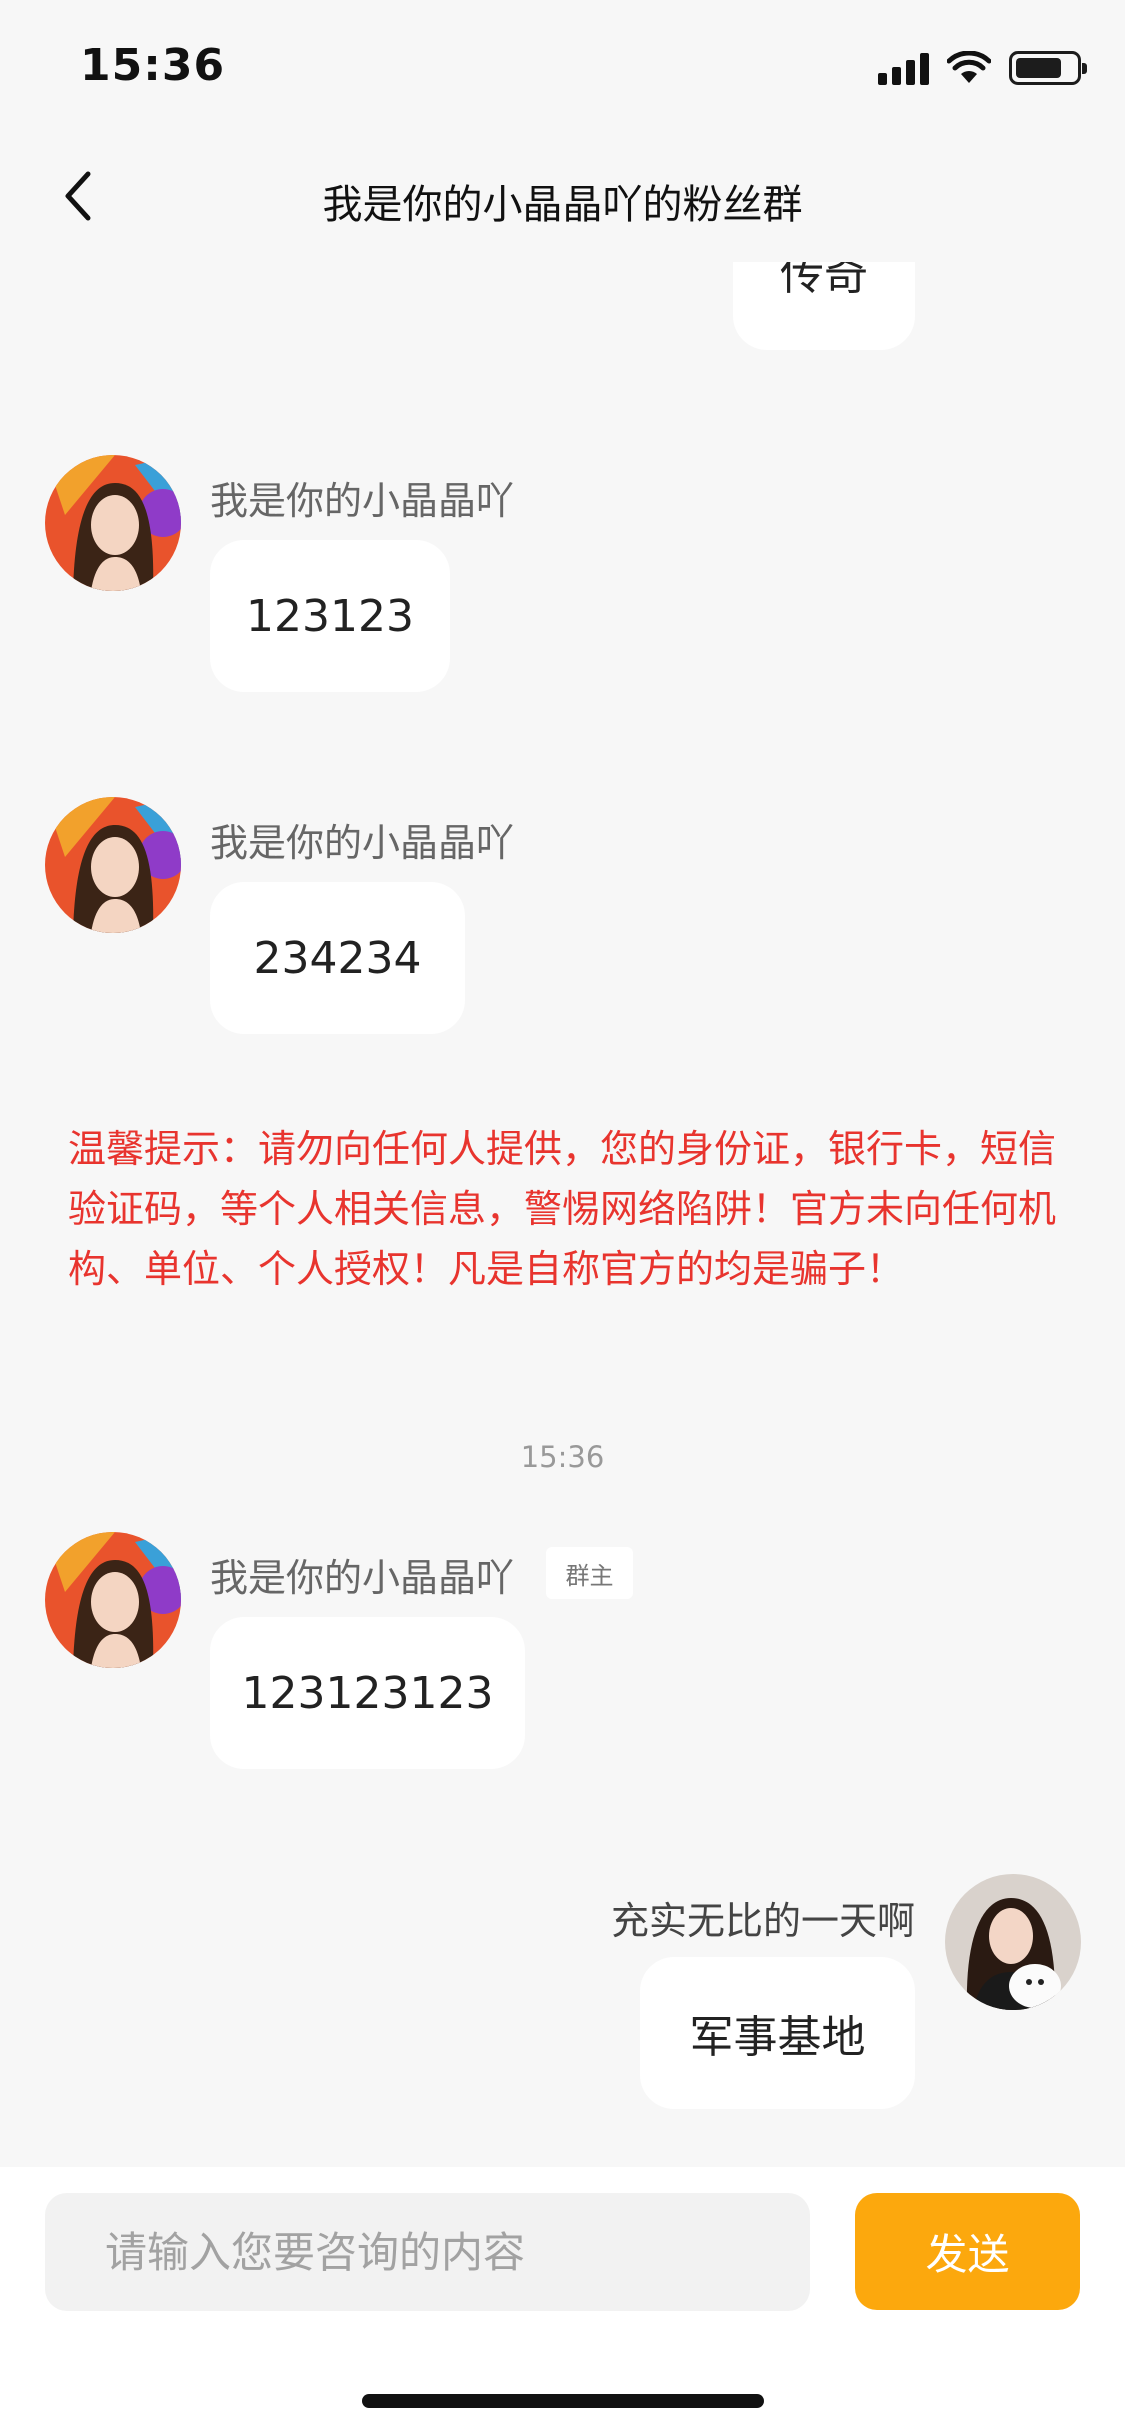  What do you see at coordinates (153, 65) in the screenshot?
I see `status-time: 15:36` at bounding box center [153, 65].